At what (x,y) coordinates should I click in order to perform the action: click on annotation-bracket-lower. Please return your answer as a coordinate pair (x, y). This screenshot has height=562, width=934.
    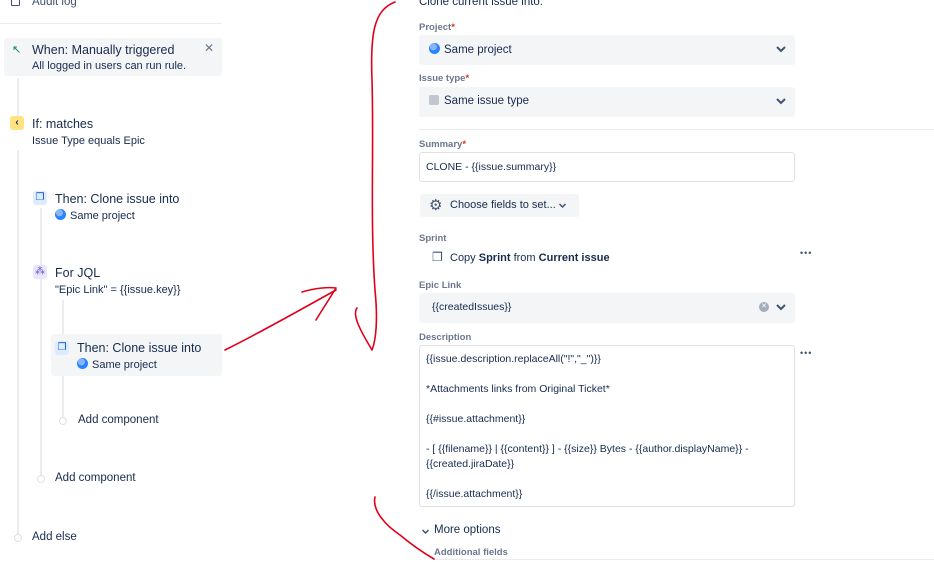
    Looking at the image, I should click on (404, 528).